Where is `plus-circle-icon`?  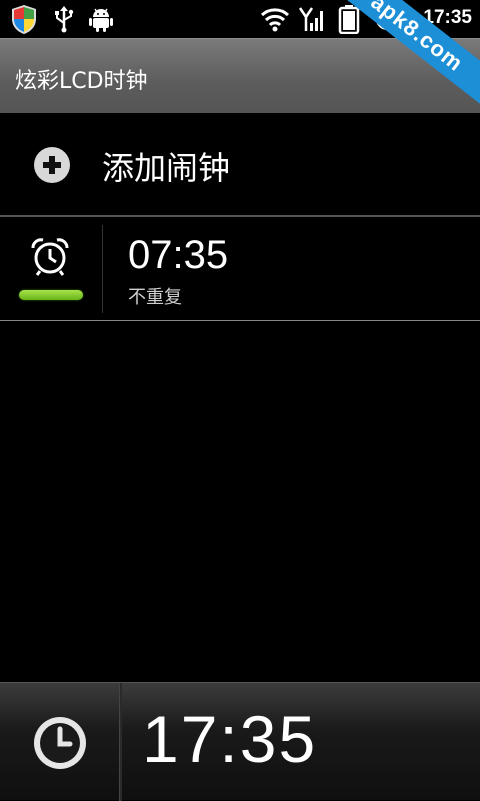
plus-circle-icon is located at coordinates (52, 165).